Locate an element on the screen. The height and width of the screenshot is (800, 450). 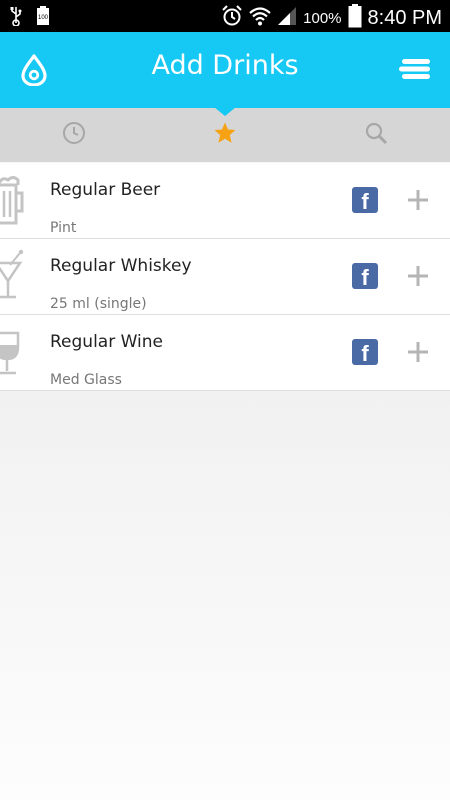
battery-saver-icon: 100 is located at coordinates (43, 18).